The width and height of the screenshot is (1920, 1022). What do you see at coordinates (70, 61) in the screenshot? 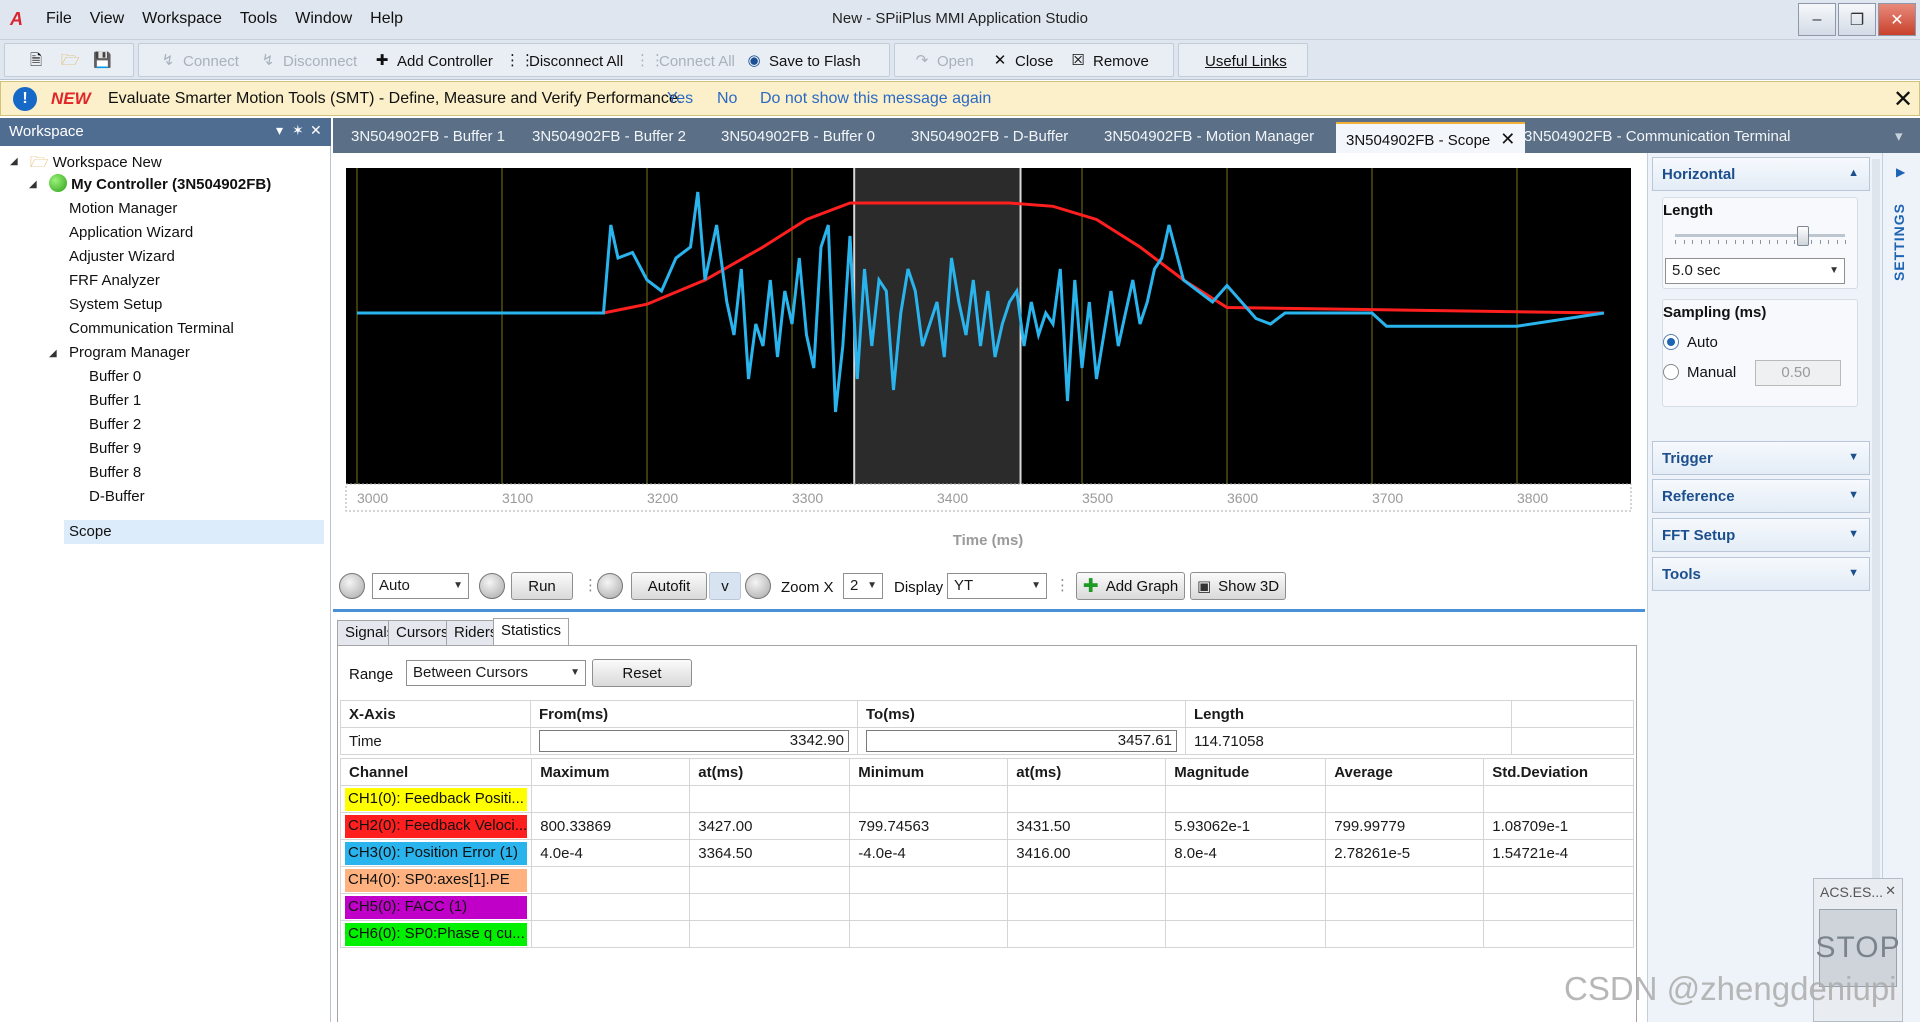
I see `open-folder-button: 🗁` at bounding box center [70, 61].